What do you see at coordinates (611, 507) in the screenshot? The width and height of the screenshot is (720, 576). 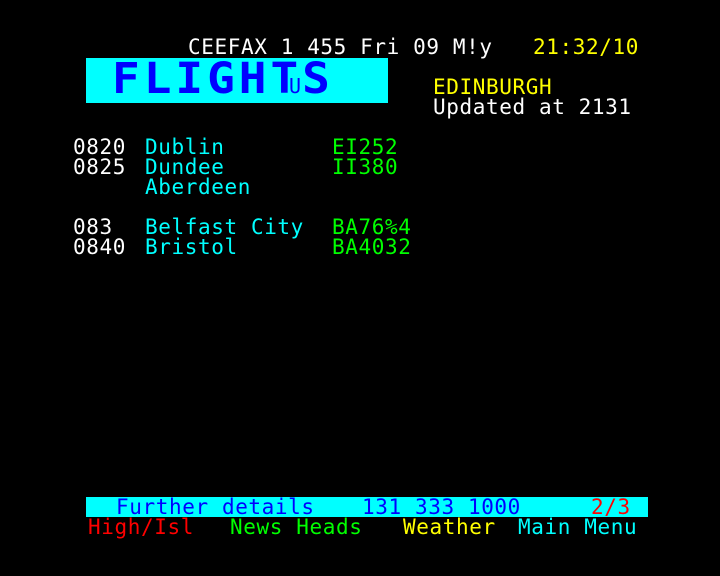 I see `page-counter: 2/3` at bounding box center [611, 507].